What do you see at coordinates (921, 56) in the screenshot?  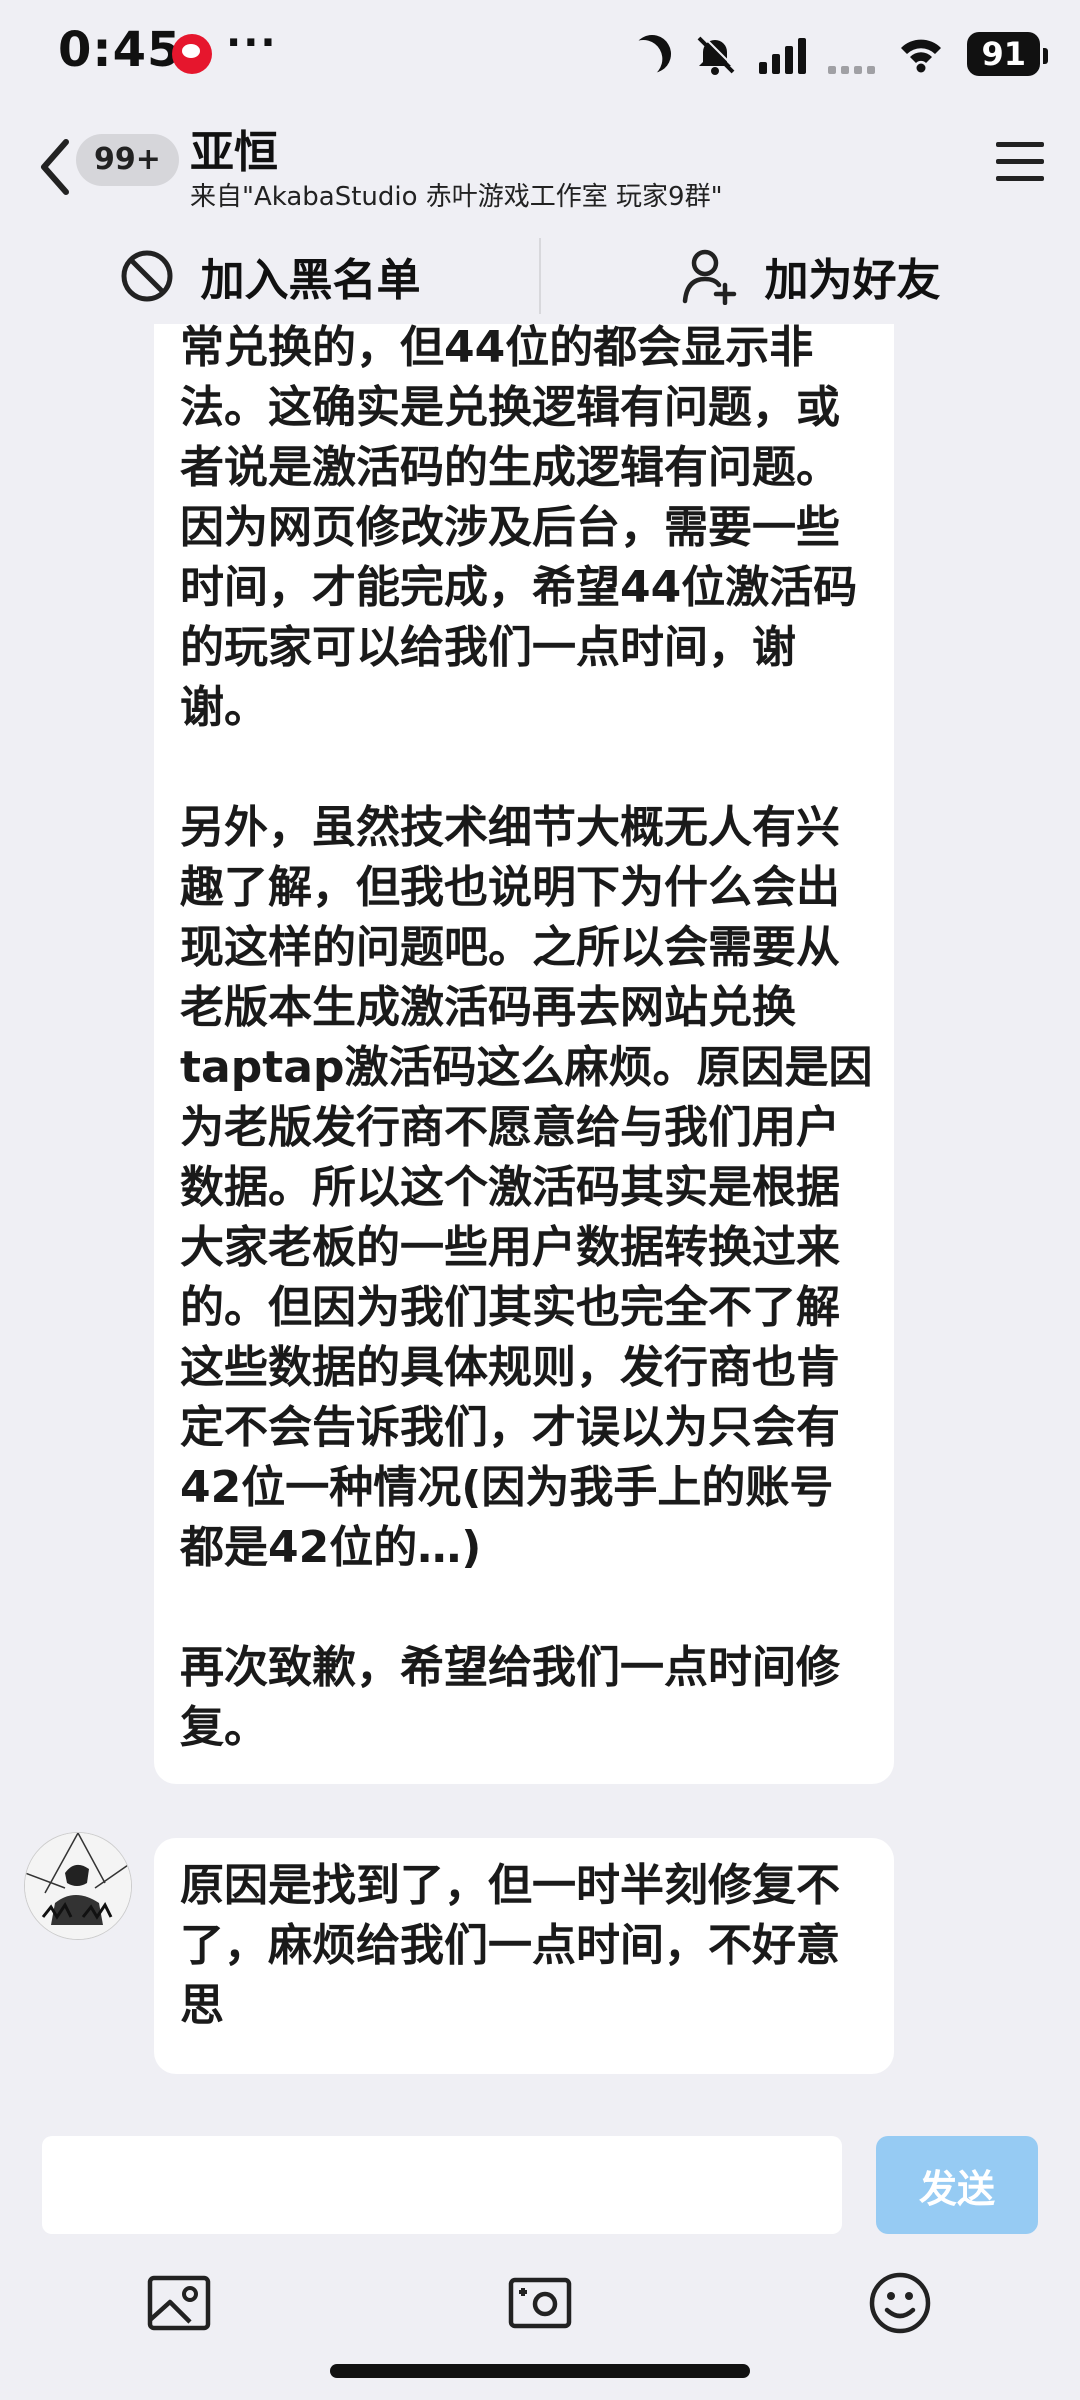 I see `wifi-icon` at bounding box center [921, 56].